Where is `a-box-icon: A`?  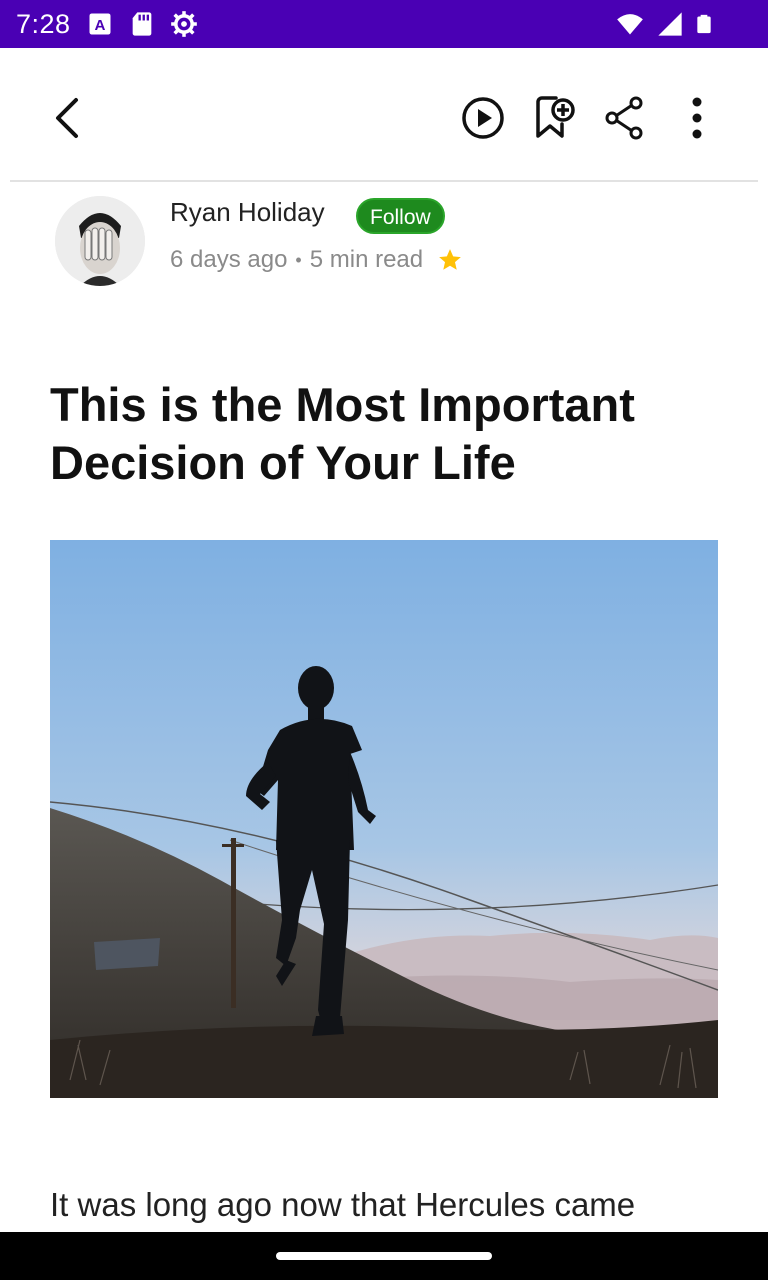 a-box-icon: A is located at coordinates (100, 24).